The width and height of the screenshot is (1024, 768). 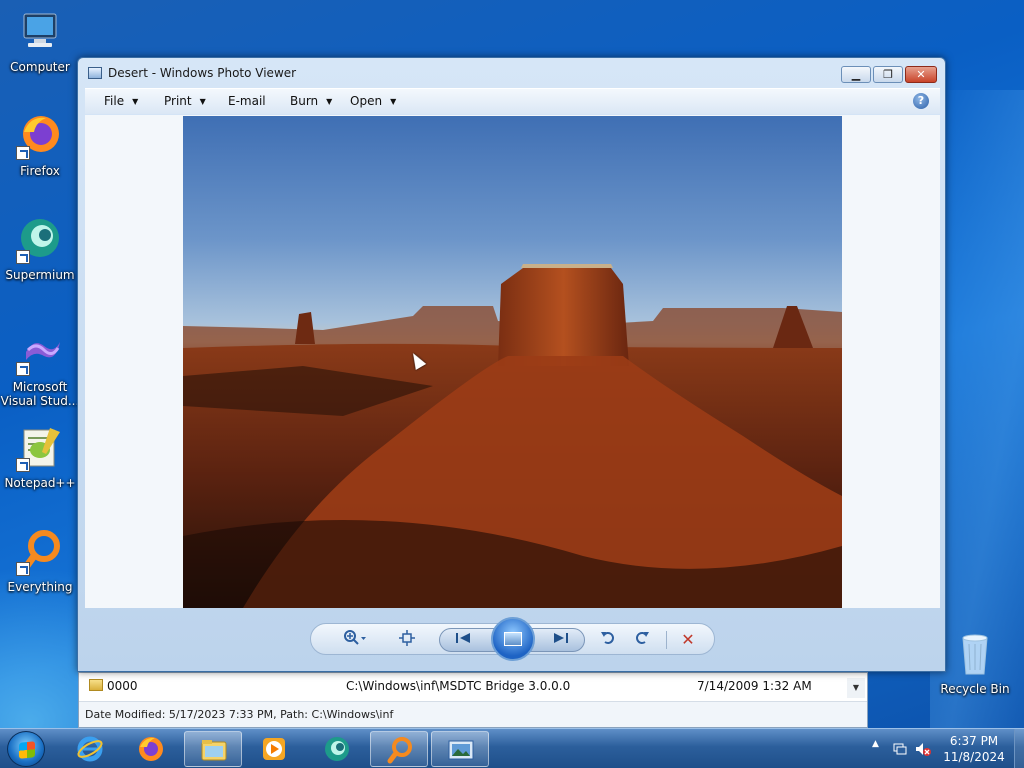 I want to click on desktop-icon-label: Computer, so click(x=40, y=67).